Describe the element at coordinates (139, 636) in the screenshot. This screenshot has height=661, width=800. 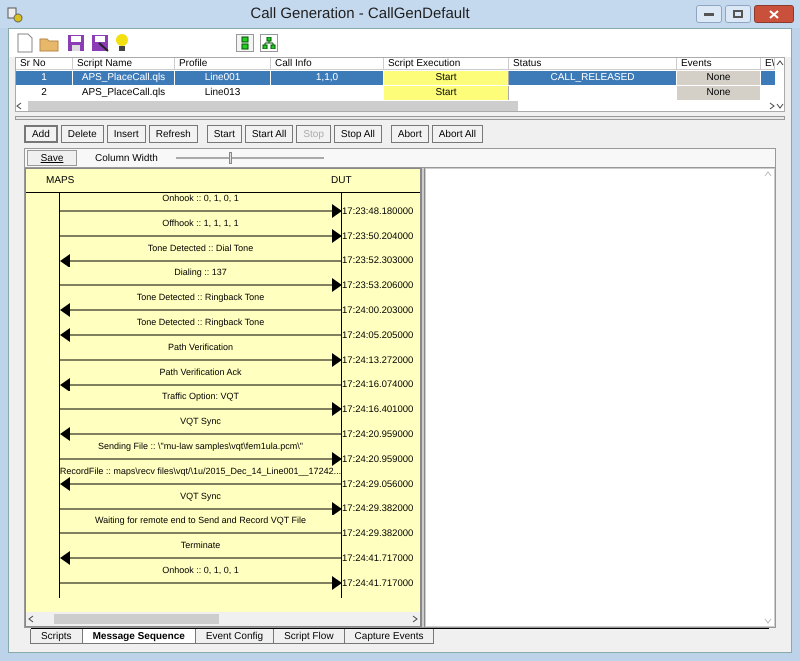
I see `tab: Message Sequence` at that location.